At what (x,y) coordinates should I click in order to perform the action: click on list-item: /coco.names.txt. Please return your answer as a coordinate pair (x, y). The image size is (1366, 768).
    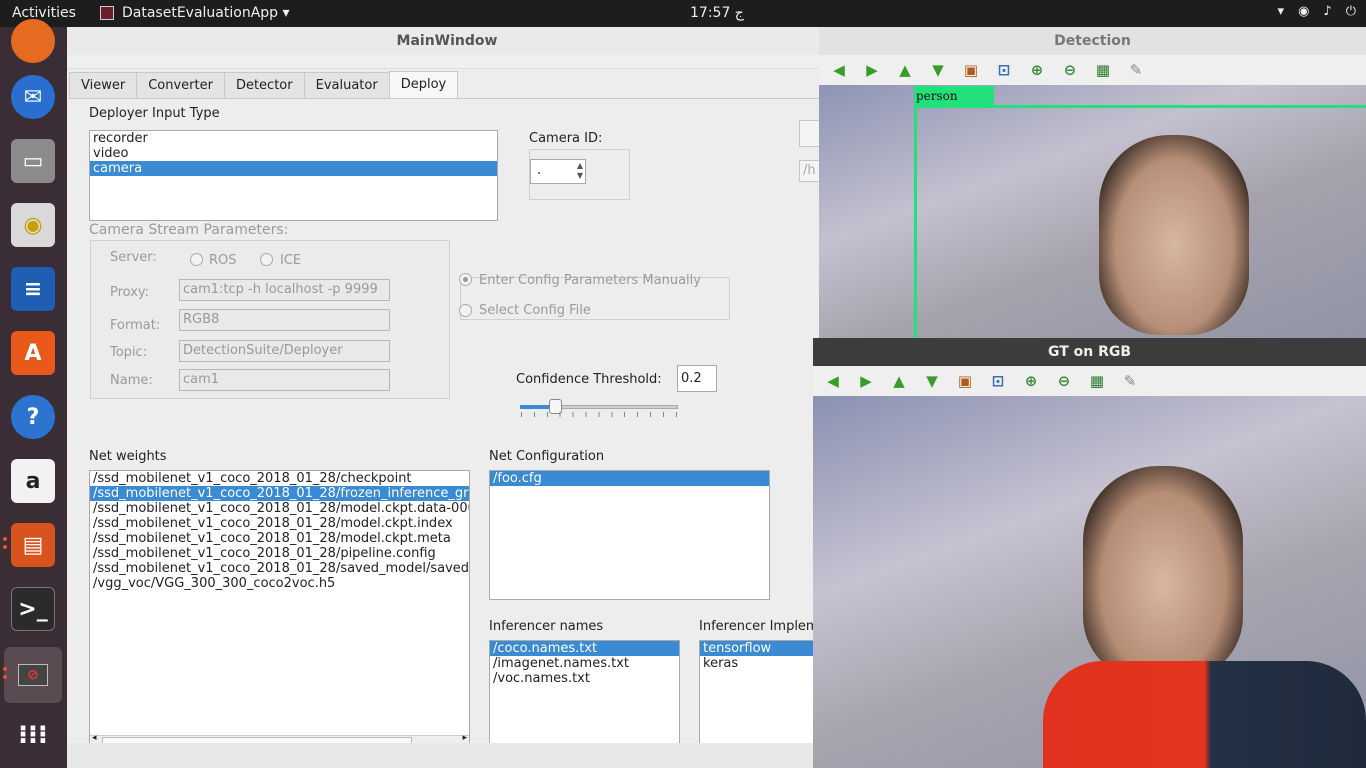
    Looking at the image, I should click on (584, 648).